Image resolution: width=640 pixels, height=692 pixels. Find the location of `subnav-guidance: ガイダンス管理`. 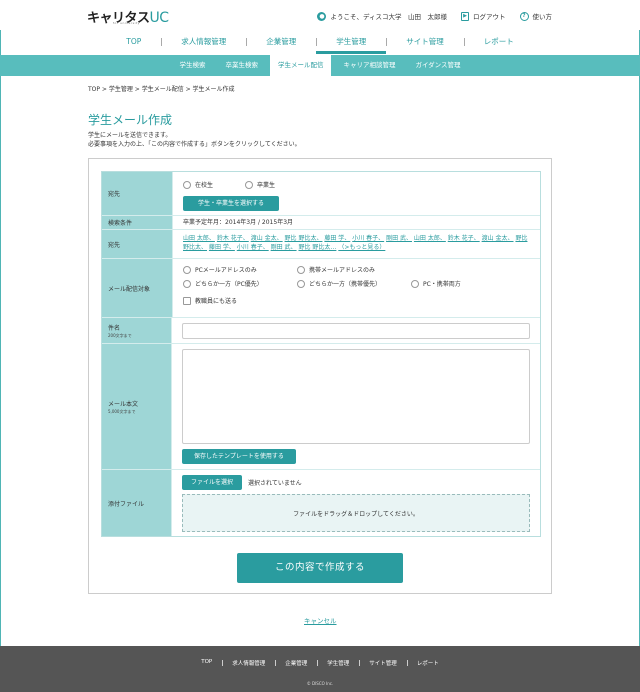

subnav-guidance: ガイダンス管理 is located at coordinates (437, 65).